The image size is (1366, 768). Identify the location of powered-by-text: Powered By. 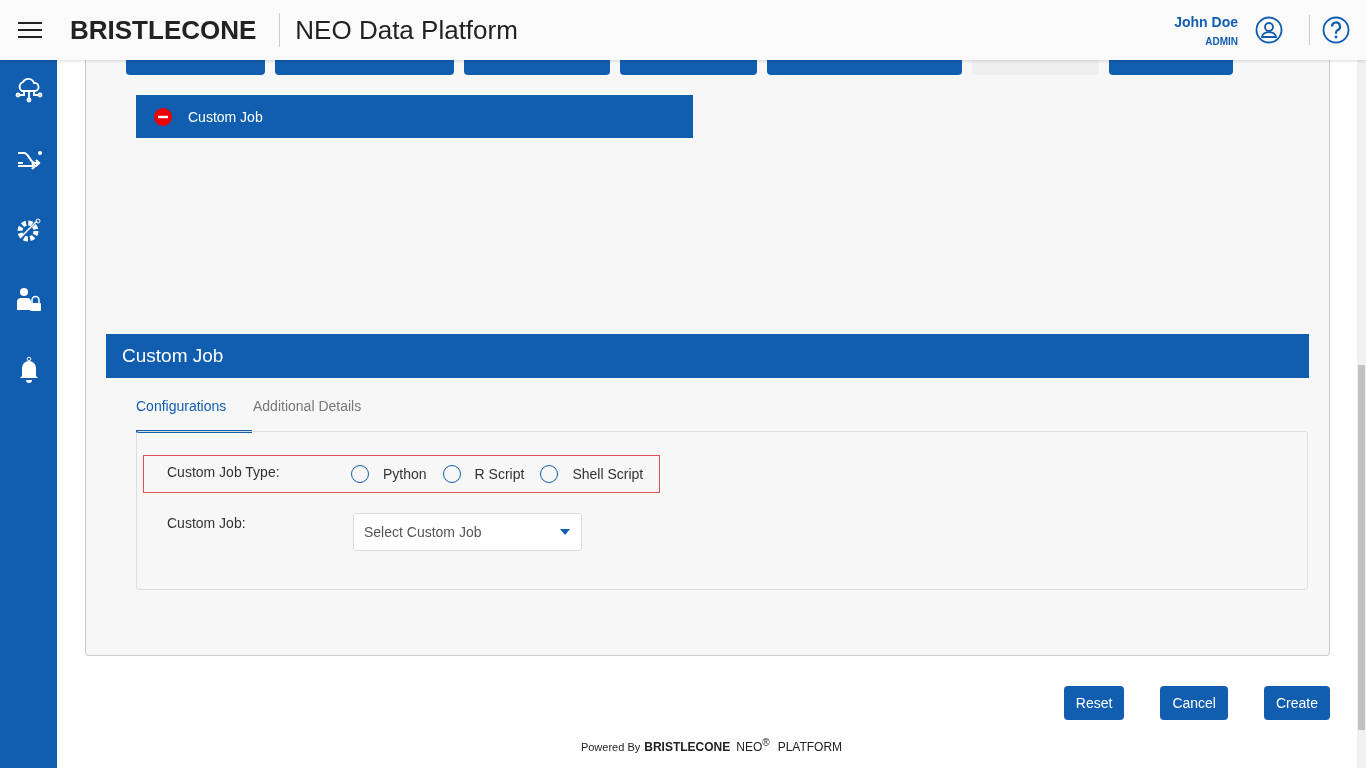
(610, 747).